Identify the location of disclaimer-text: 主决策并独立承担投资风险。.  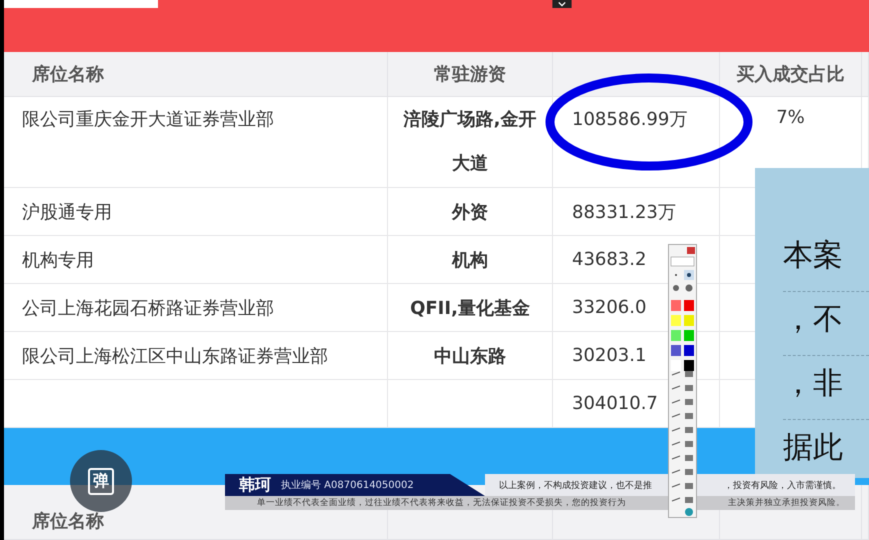
(786, 503).